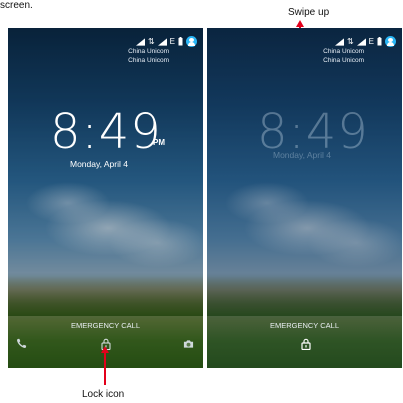  Describe the element at coordinates (106, 132) in the screenshot. I see `clock-time: 8:49` at that location.